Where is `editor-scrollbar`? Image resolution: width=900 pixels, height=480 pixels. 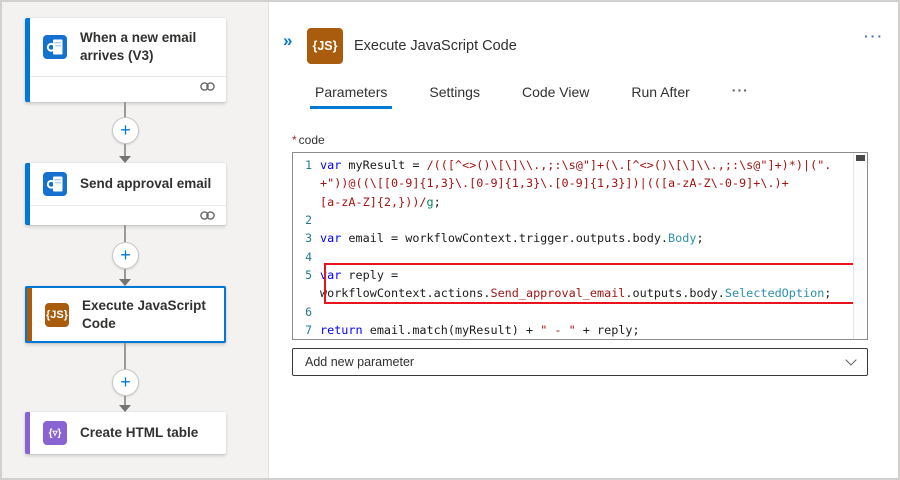 editor-scrollbar is located at coordinates (860, 246).